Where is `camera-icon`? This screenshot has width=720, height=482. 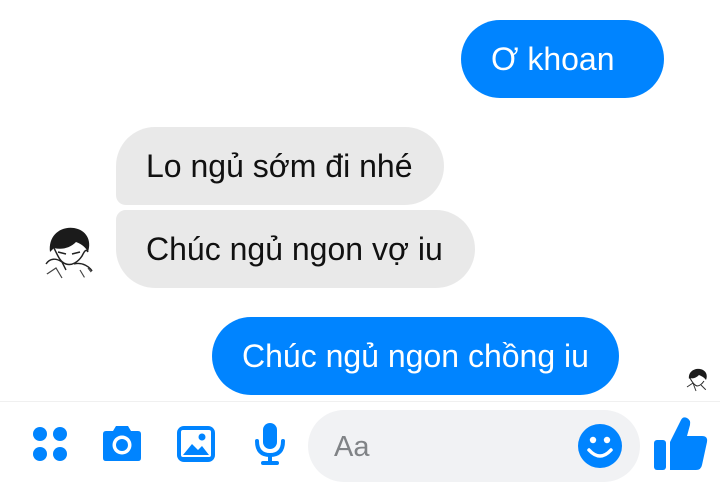
camera-icon is located at coordinates (122, 443).